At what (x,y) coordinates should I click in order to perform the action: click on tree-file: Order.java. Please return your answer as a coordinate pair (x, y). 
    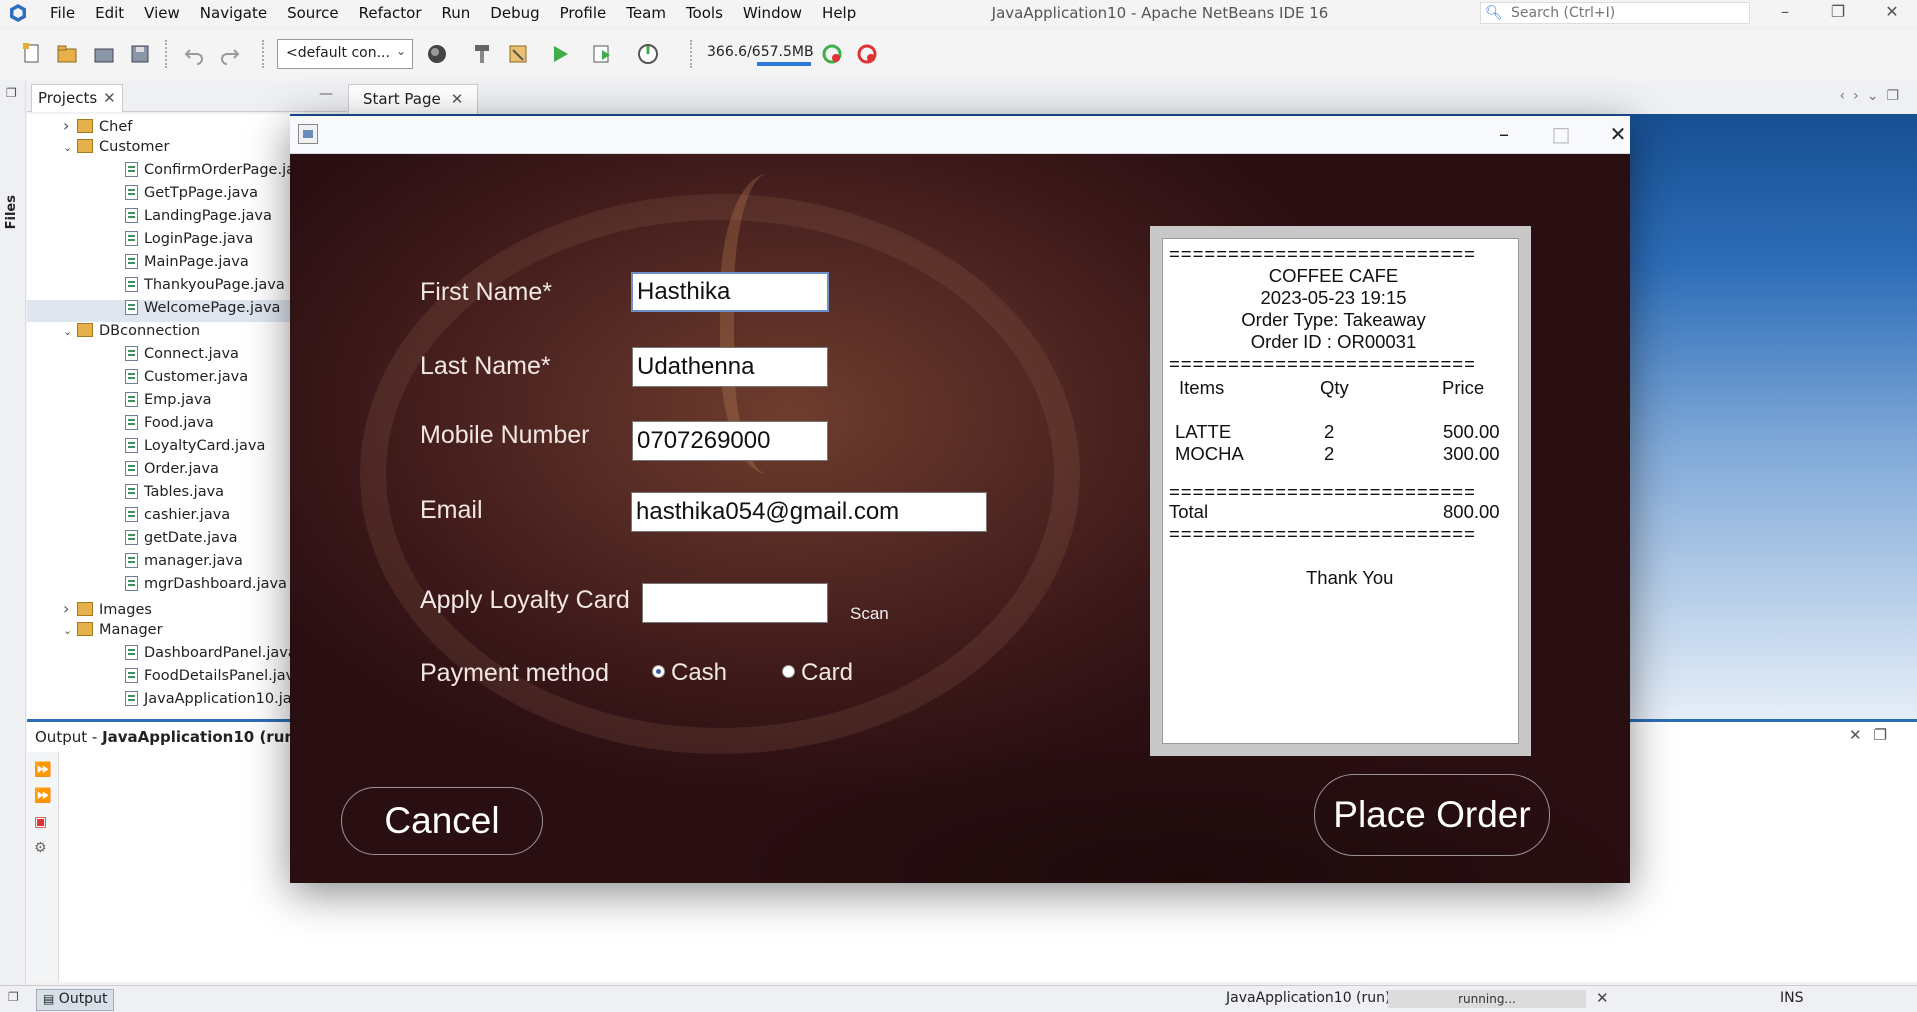
    Looking at the image, I should click on (158, 472).